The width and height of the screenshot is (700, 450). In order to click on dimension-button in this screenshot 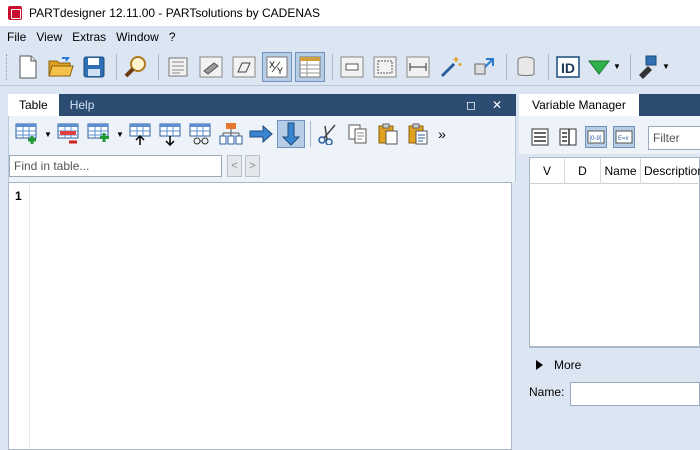, I will do `click(418, 67)`.